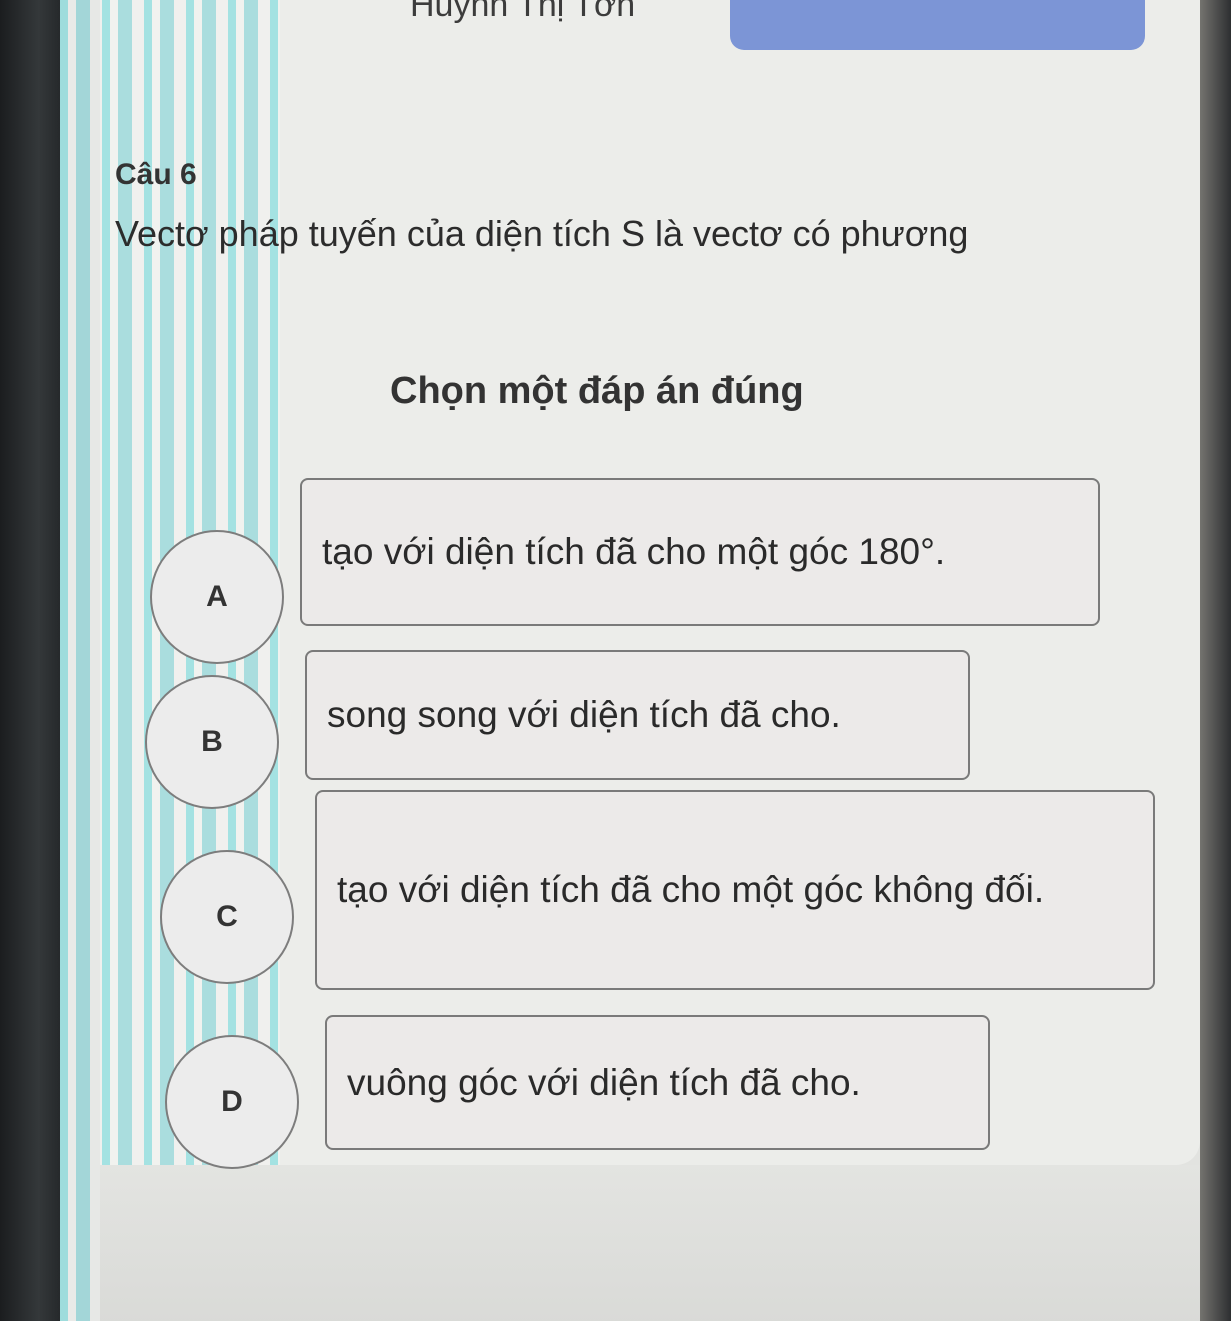 The image size is (1231, 1321). I want to click on option-b-radio: B, so click(212, 742).